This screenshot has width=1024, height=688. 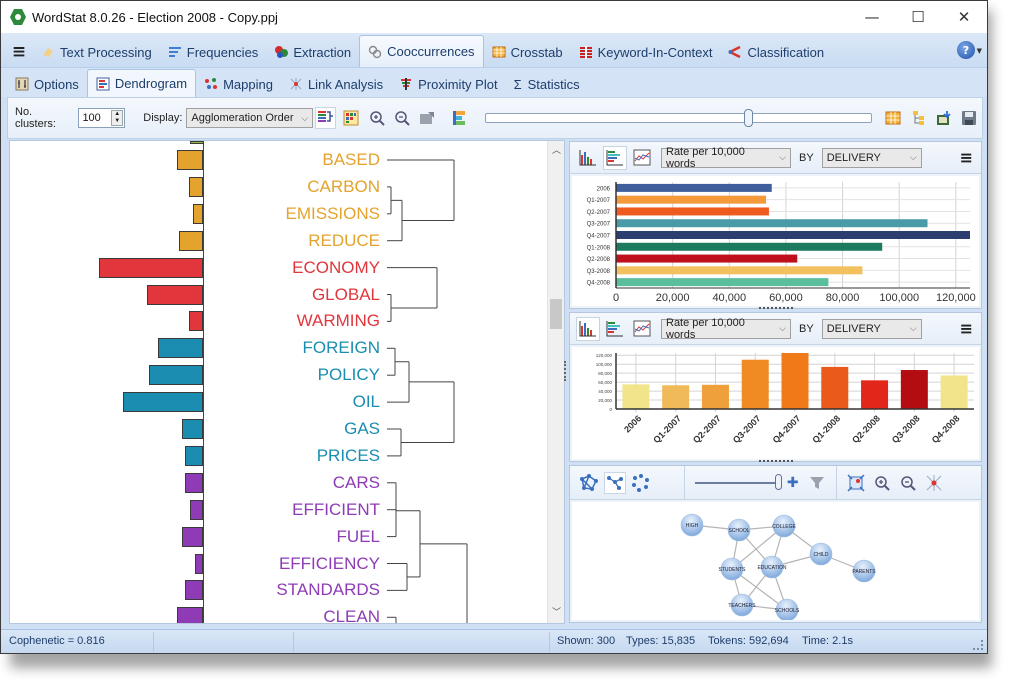 I want to click on export-button, so click(x=943, y=118).